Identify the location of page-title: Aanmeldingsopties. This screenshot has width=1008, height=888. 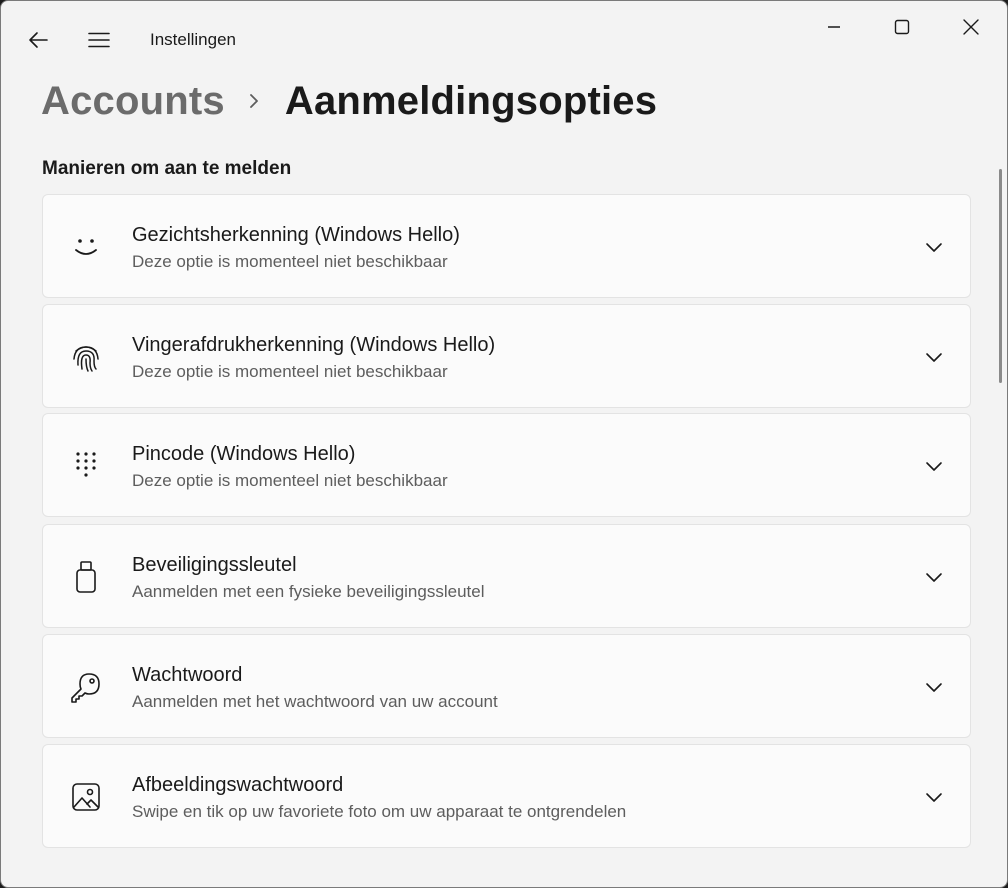
(471, 100).